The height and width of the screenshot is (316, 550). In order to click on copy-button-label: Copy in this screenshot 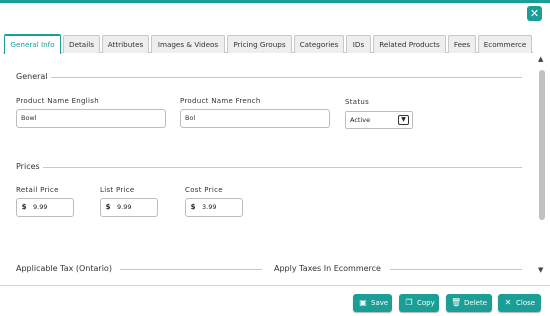, I will do `click(426, 303)`.